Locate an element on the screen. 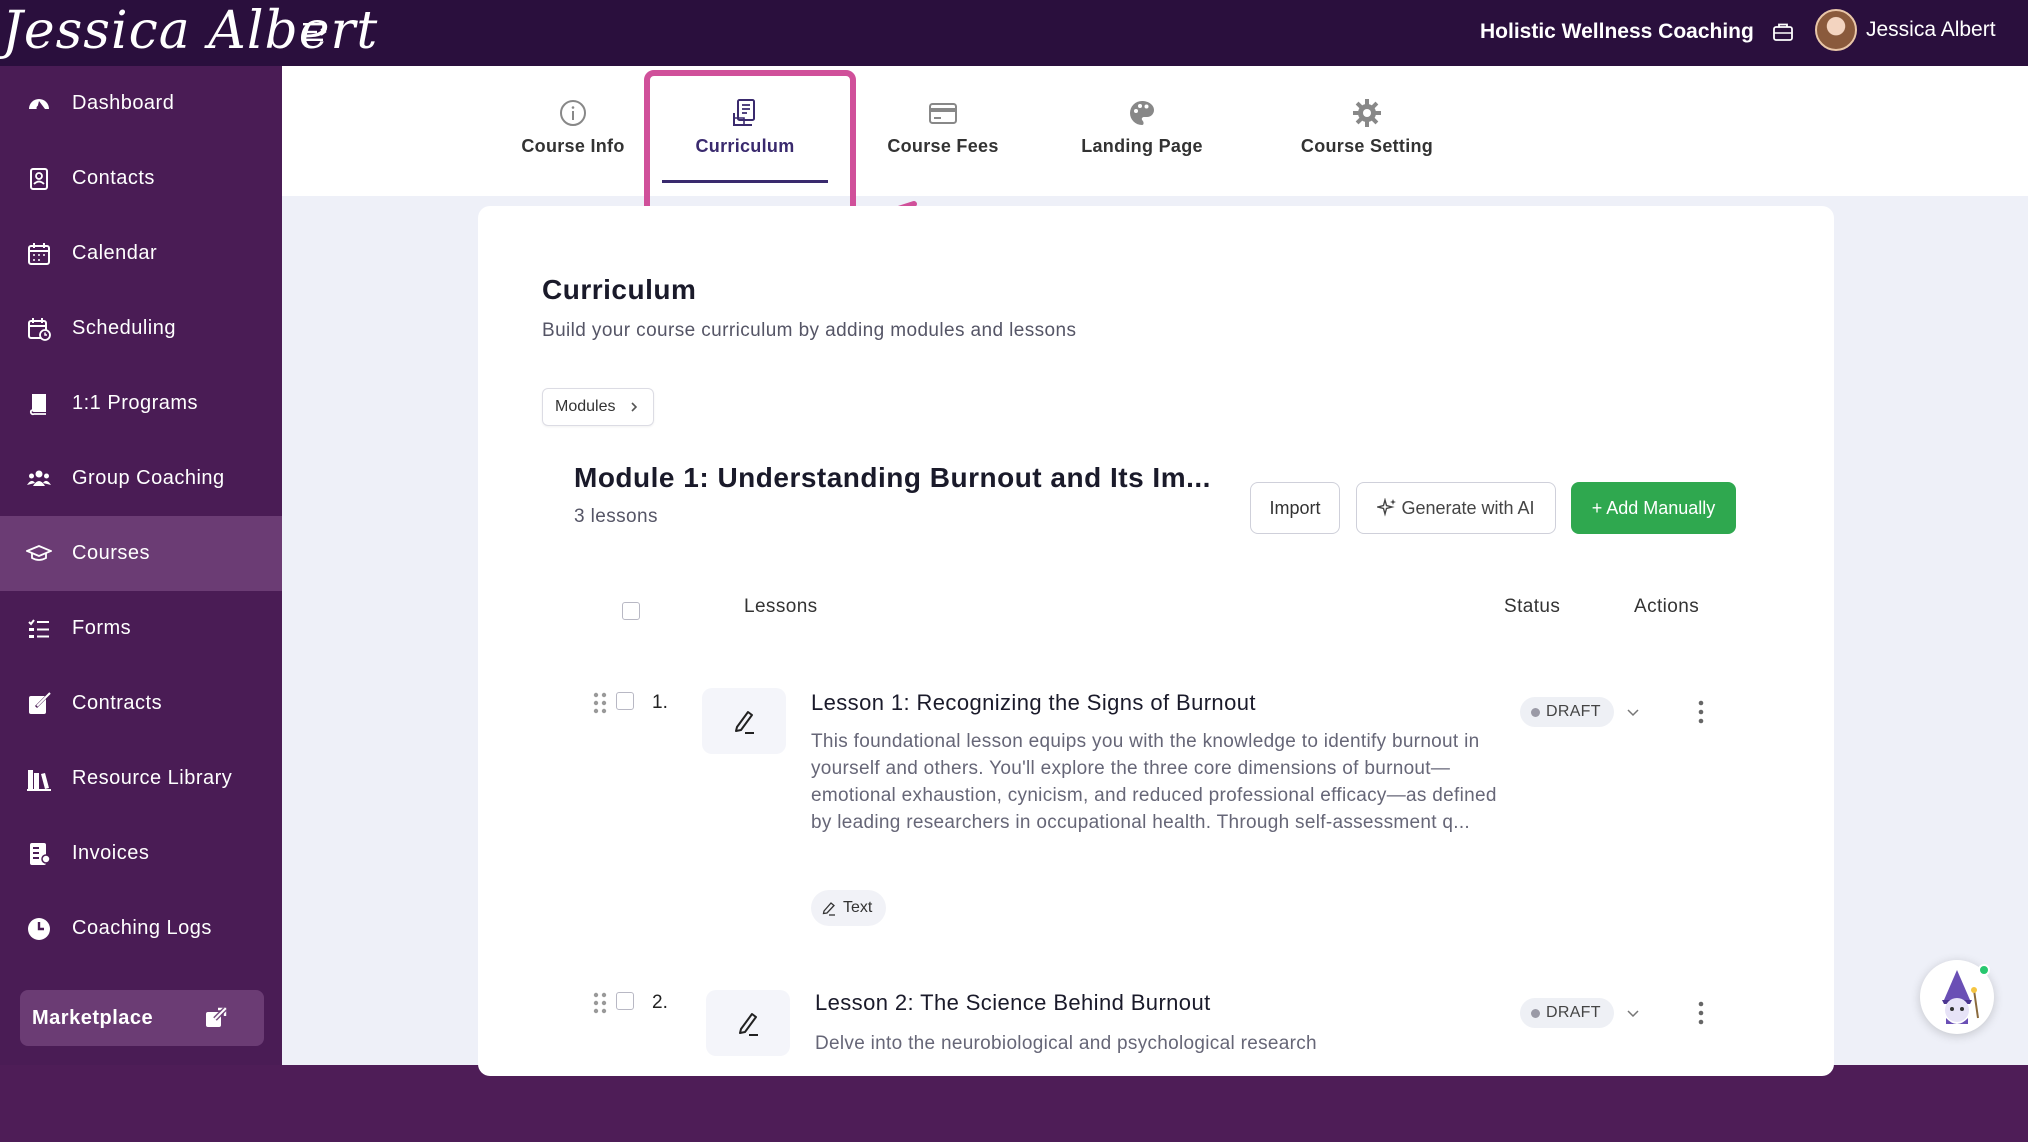  ai-assistant-button is located at coordinates (1957, 997).